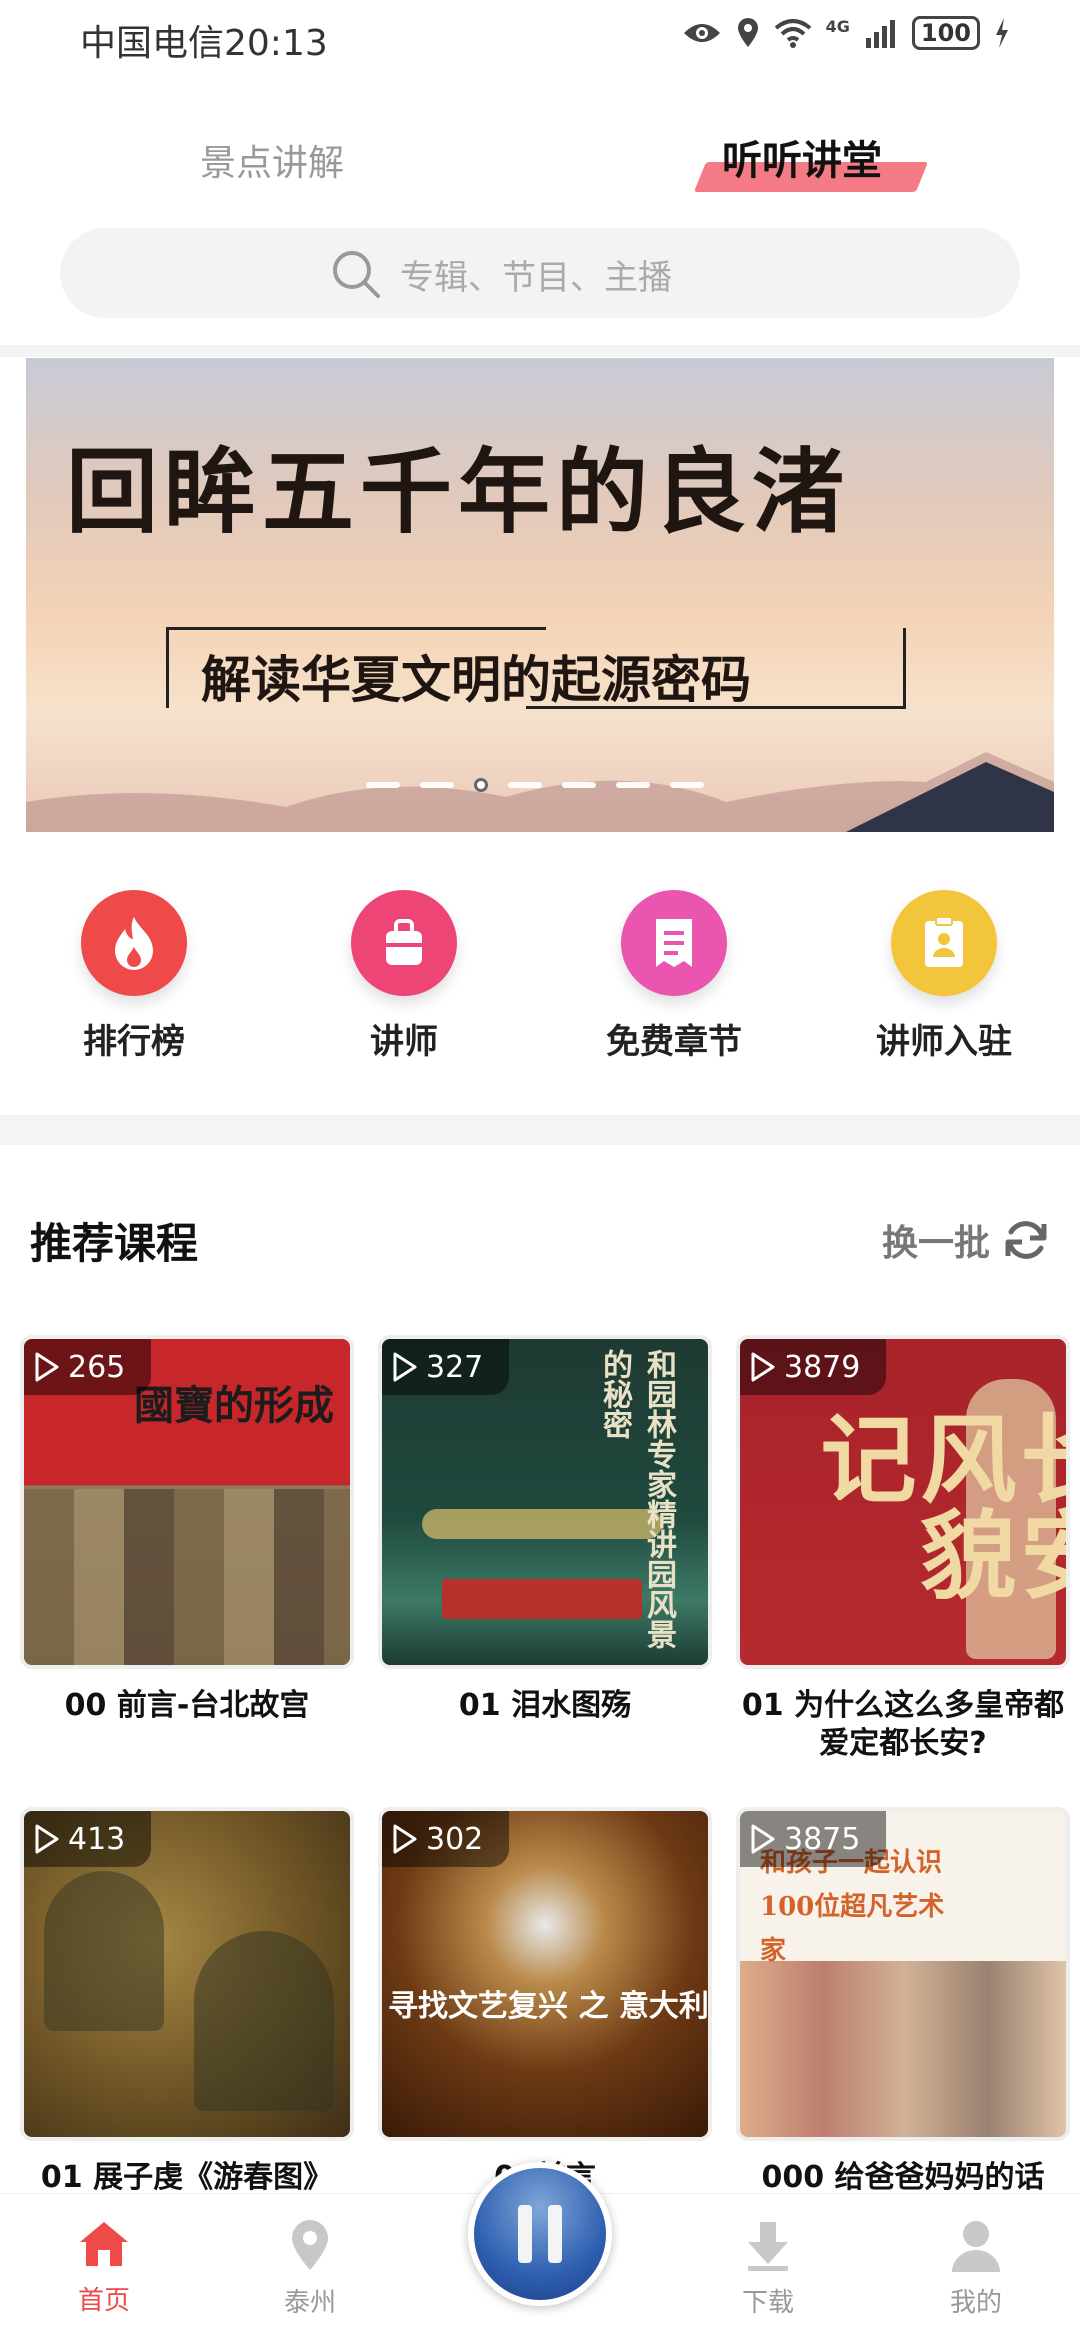 The width and height of the screenshot is (1080, 2340). Describe the element at coordinates (822, 1367) in the screenshot. I see `play-count: 3879` at that location.